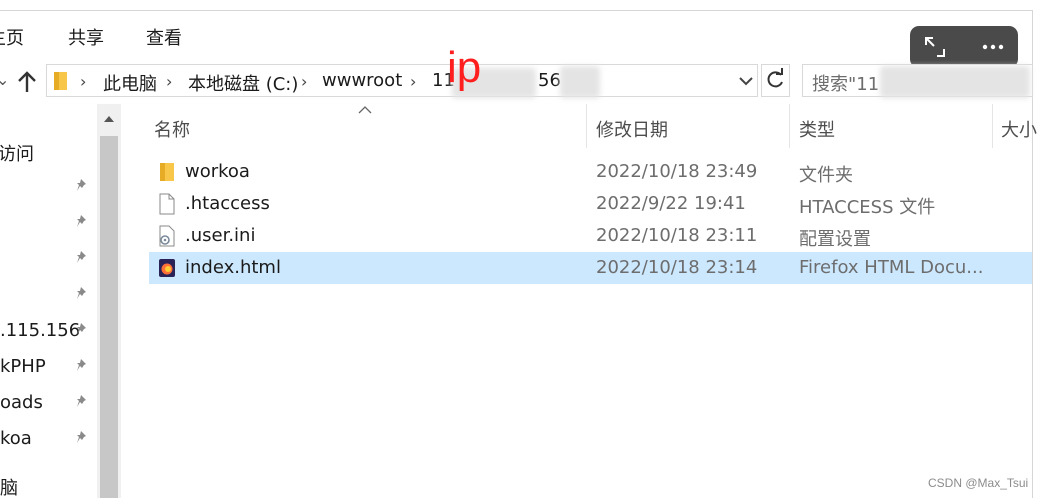 The image size is (1051, 500). What do you see at coordinates (632, 129) in the screenshot?
I see `column-header-modified: 修改日期` at bounding box center [632, 129].